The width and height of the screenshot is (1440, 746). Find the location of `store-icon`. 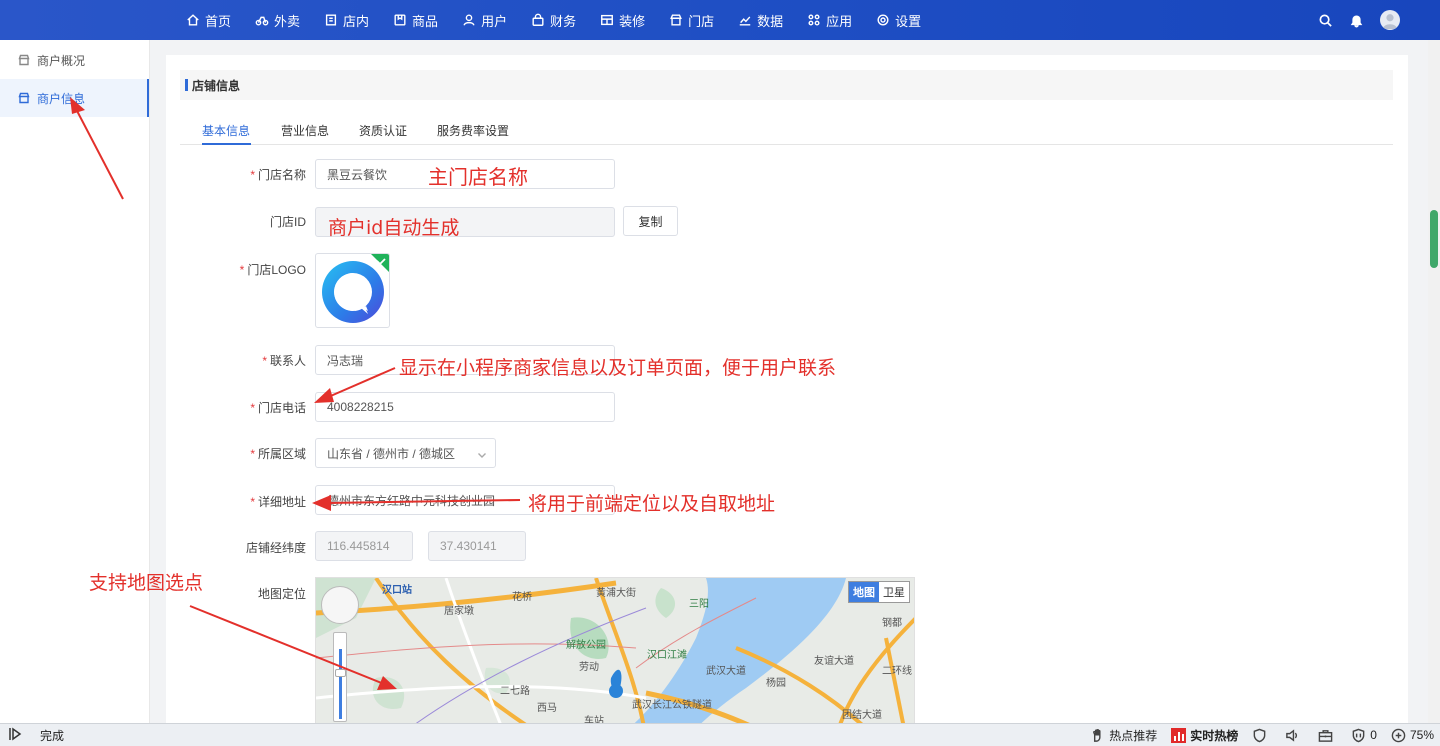

store-icon is located at coordinates (24, 98).